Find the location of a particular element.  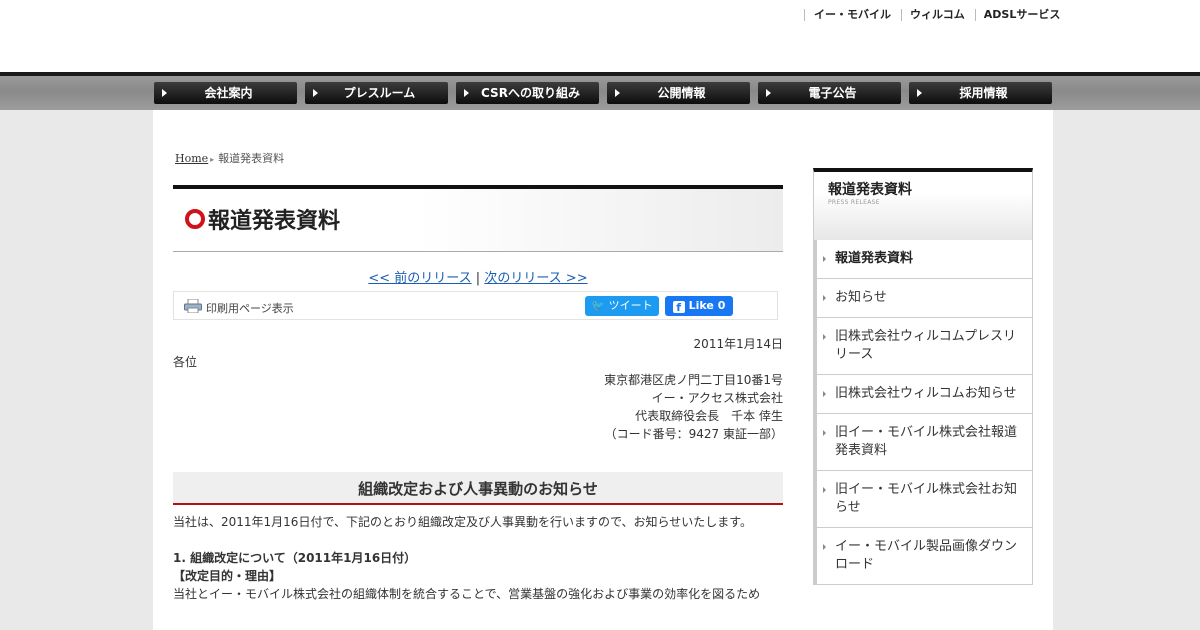

top-link-emobile: イー・モバイル is located at coordinates (852, 15).